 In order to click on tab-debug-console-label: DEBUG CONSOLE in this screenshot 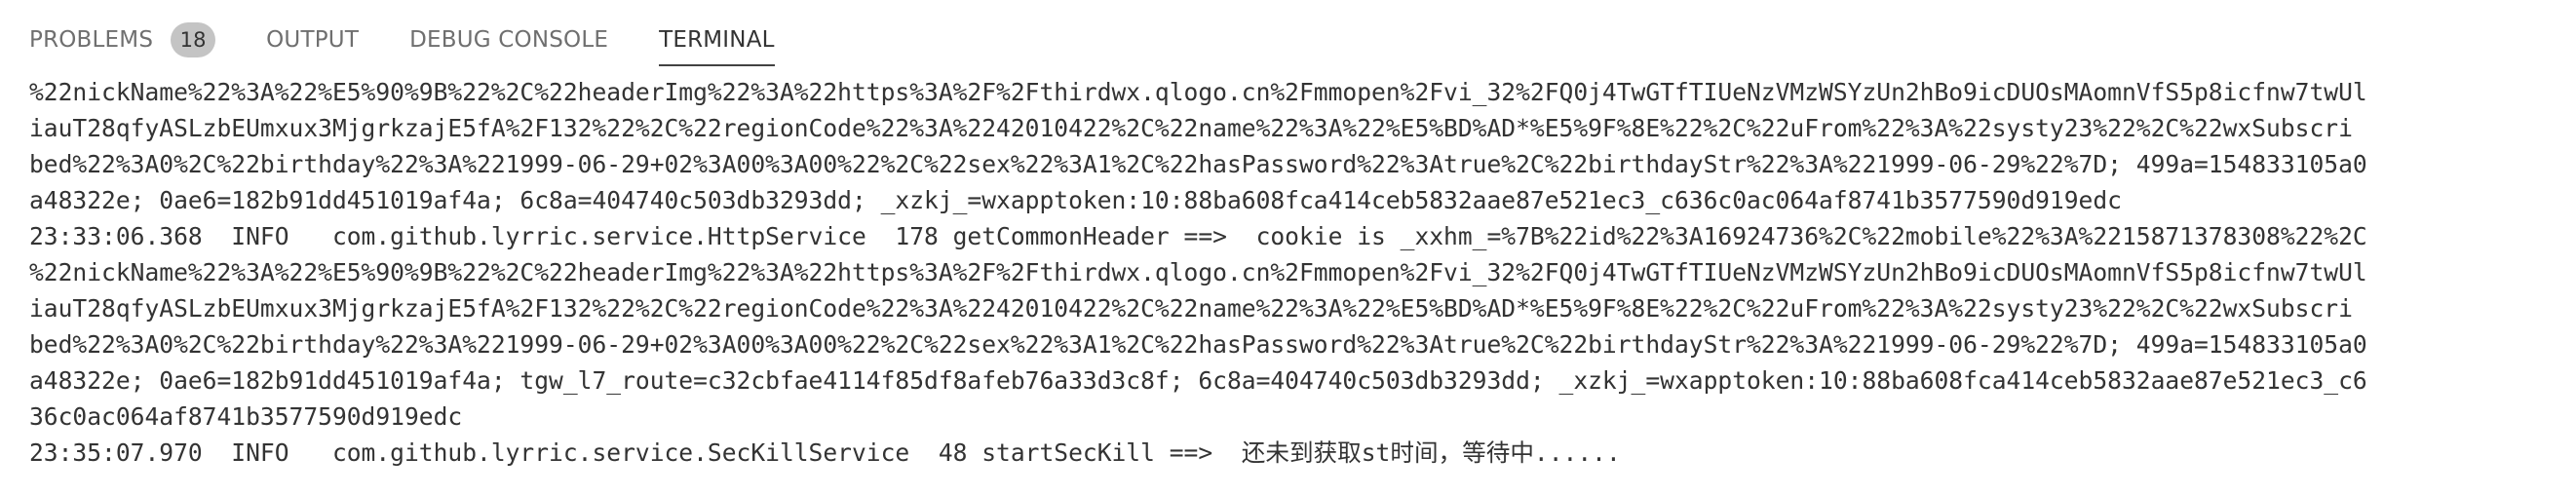, I will do `click(509, 40)`.